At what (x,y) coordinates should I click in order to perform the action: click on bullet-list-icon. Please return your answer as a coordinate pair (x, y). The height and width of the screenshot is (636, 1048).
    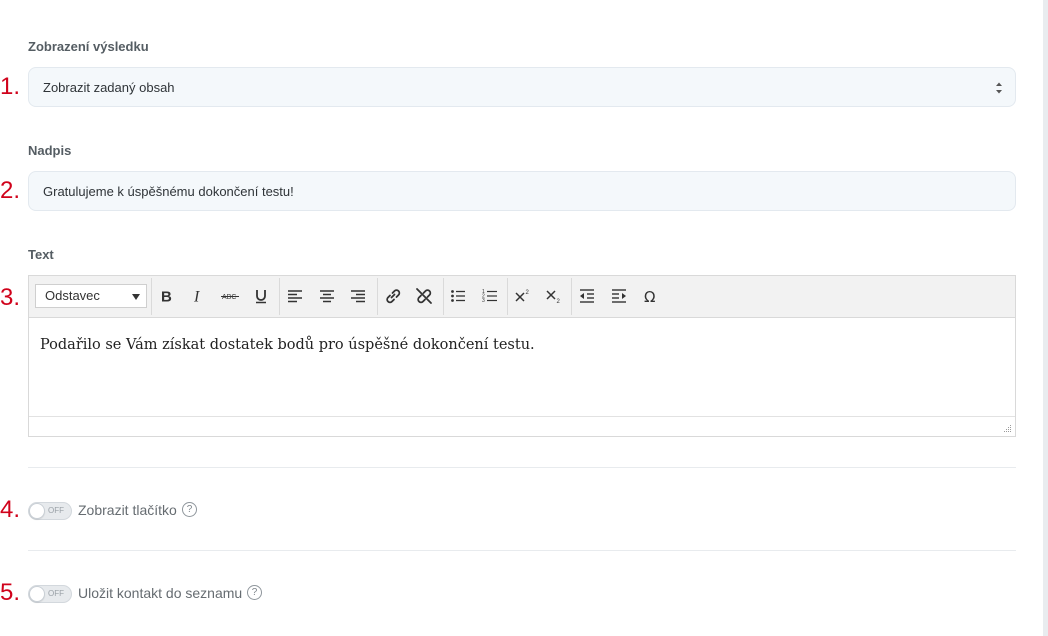
    Looking at the image, I should click on (458, 296).